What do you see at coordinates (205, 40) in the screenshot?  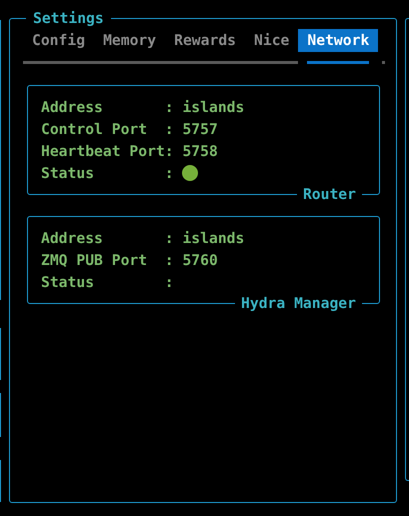 I see `tab: Rewards` at bounding box center [205, 40].